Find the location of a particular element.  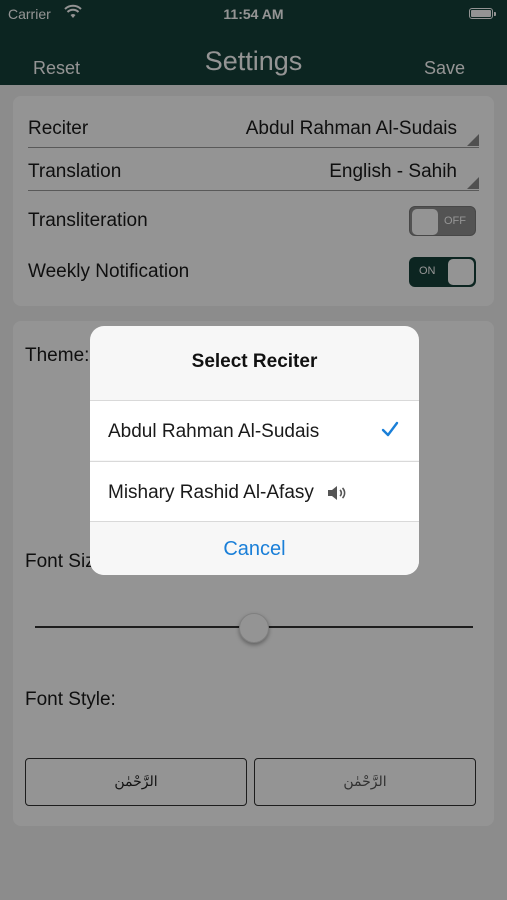

reciter-option-label: Abdul Rahman Al-Sudais is located at coordinates (214, 431).